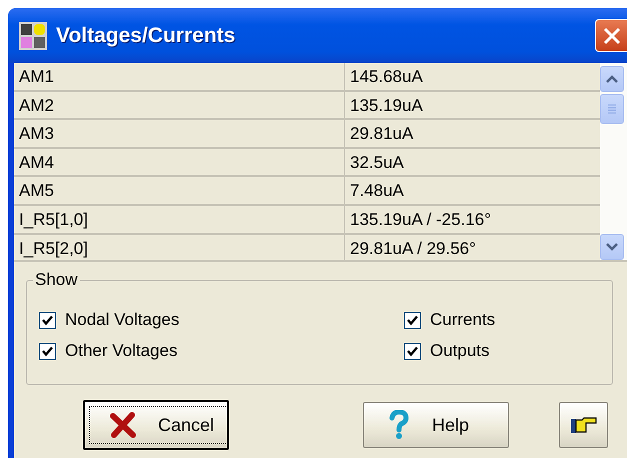 The height and width of the screenshot is (458, 627). Describe the element at coordinates (123, 425) in the screenshot. I see `cross-icon` at that location.